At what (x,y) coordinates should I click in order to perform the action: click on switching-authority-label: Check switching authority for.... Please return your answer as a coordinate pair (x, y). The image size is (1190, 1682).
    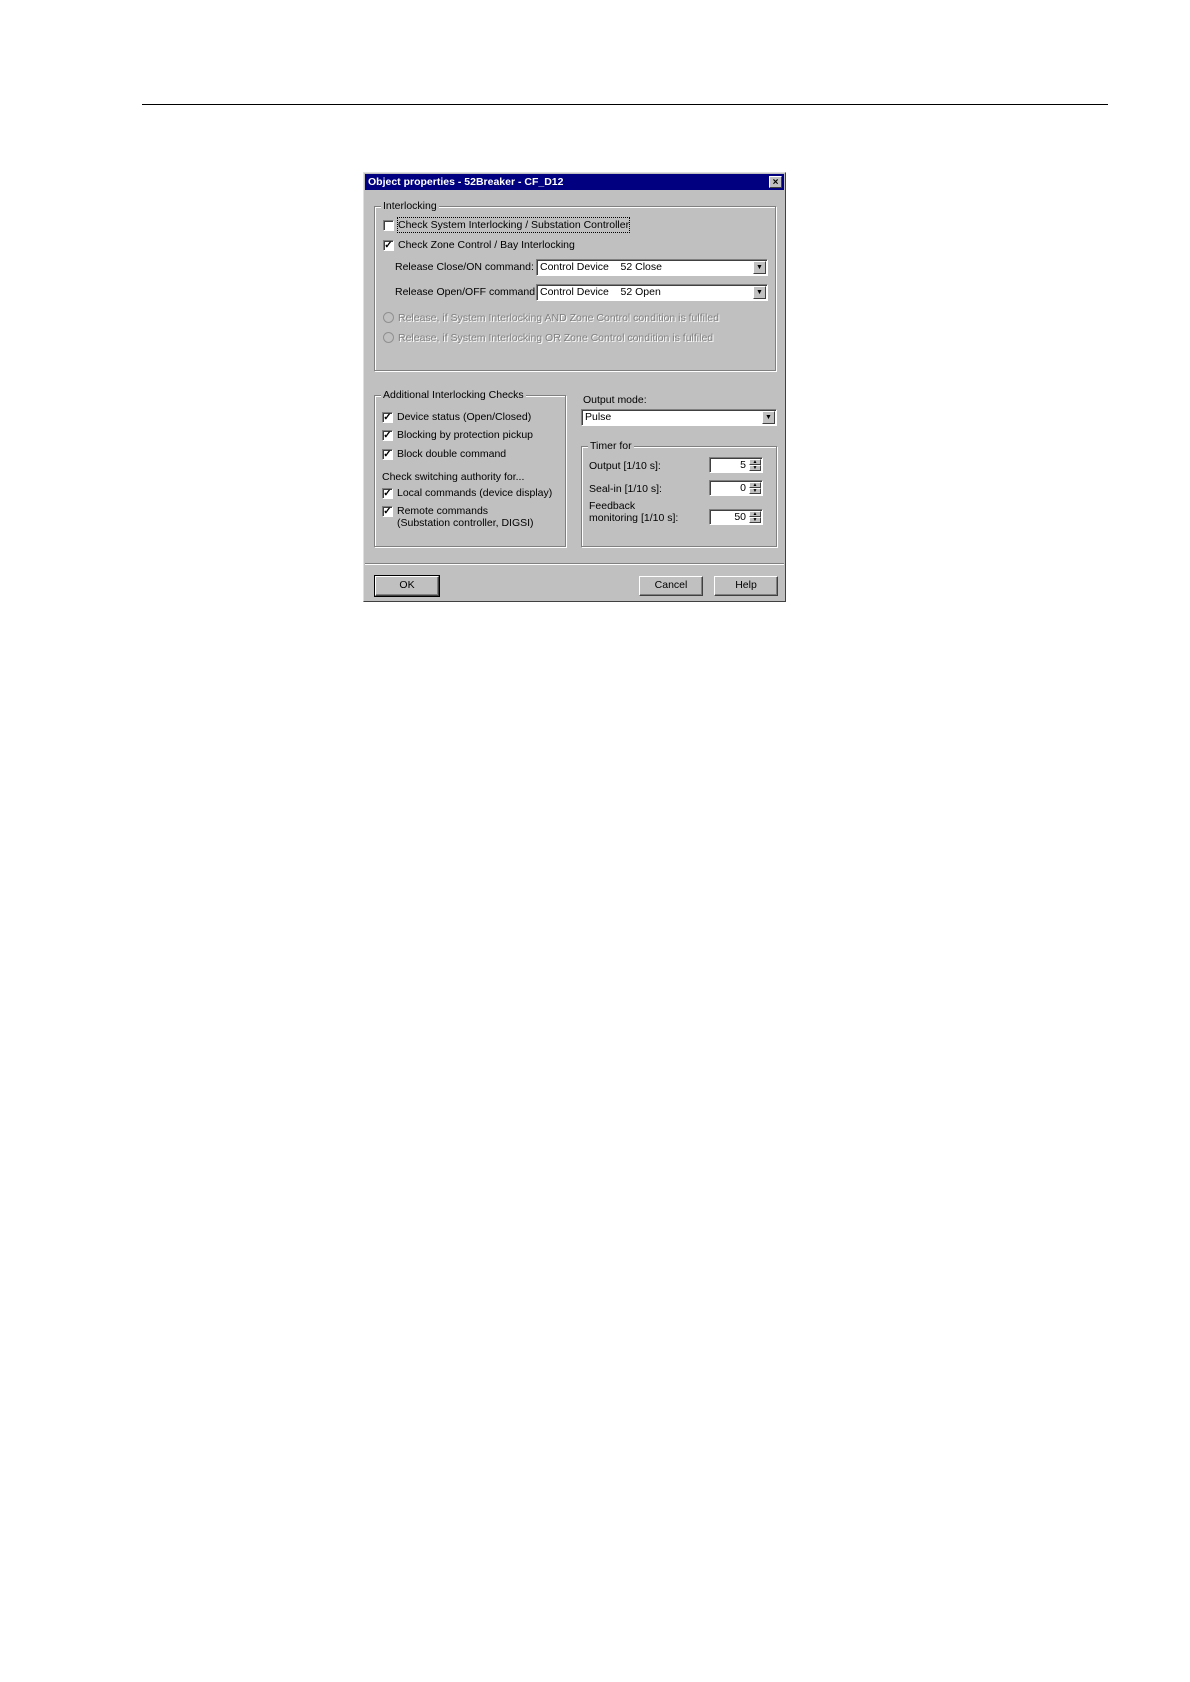
    Looking at the image, I should click on (453, 477).